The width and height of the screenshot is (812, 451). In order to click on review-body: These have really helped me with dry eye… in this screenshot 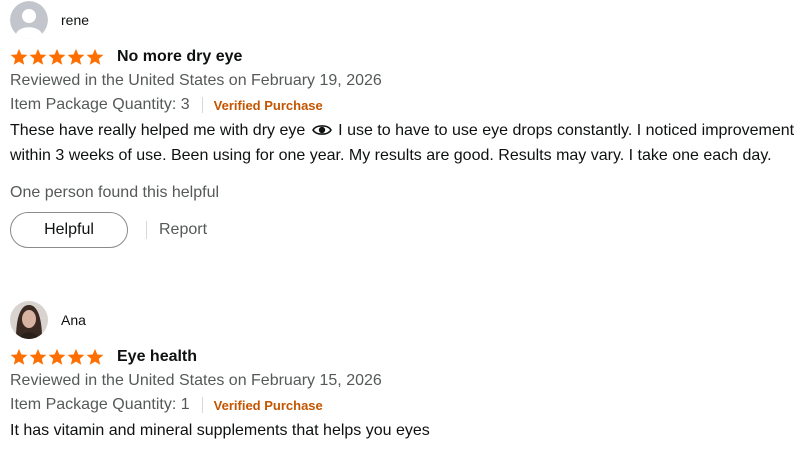, I will do `click(402, 143)`.